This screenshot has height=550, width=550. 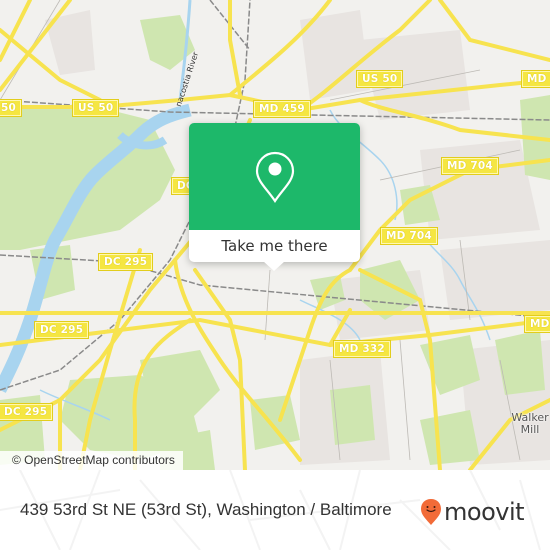 What do you see at coordinates (484, 512) in the screenshot?
I see `moovit-wordmark: moovit` at bounding box center [484, 512].